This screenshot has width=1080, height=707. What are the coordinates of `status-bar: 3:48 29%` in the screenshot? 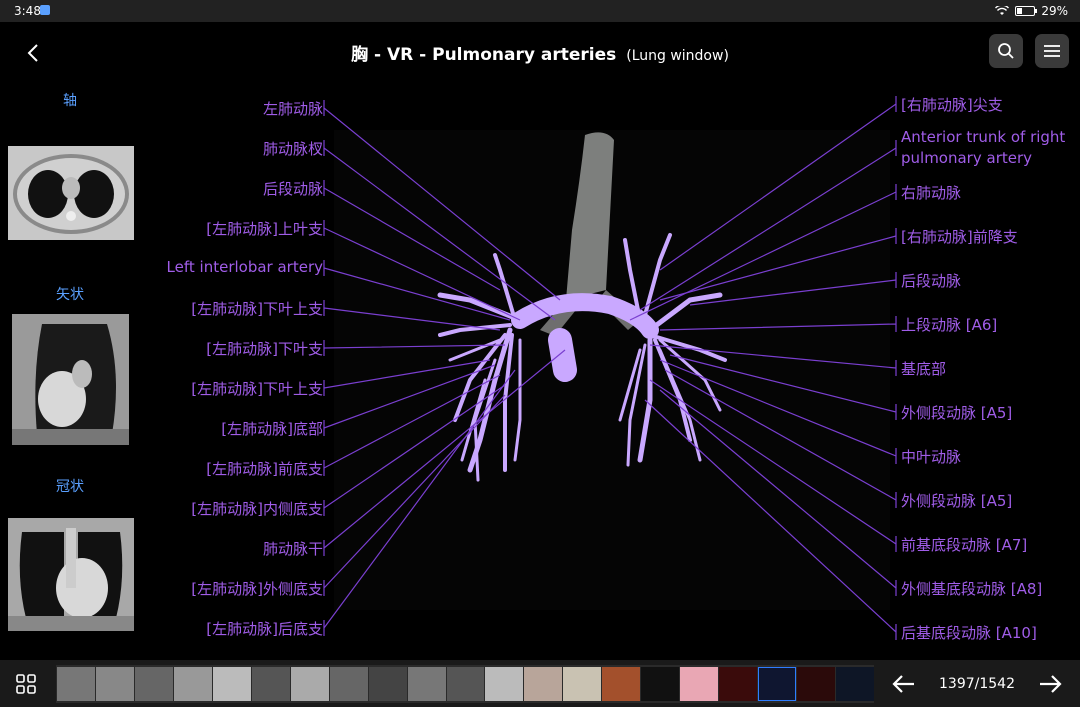 It's located at (540, 11).